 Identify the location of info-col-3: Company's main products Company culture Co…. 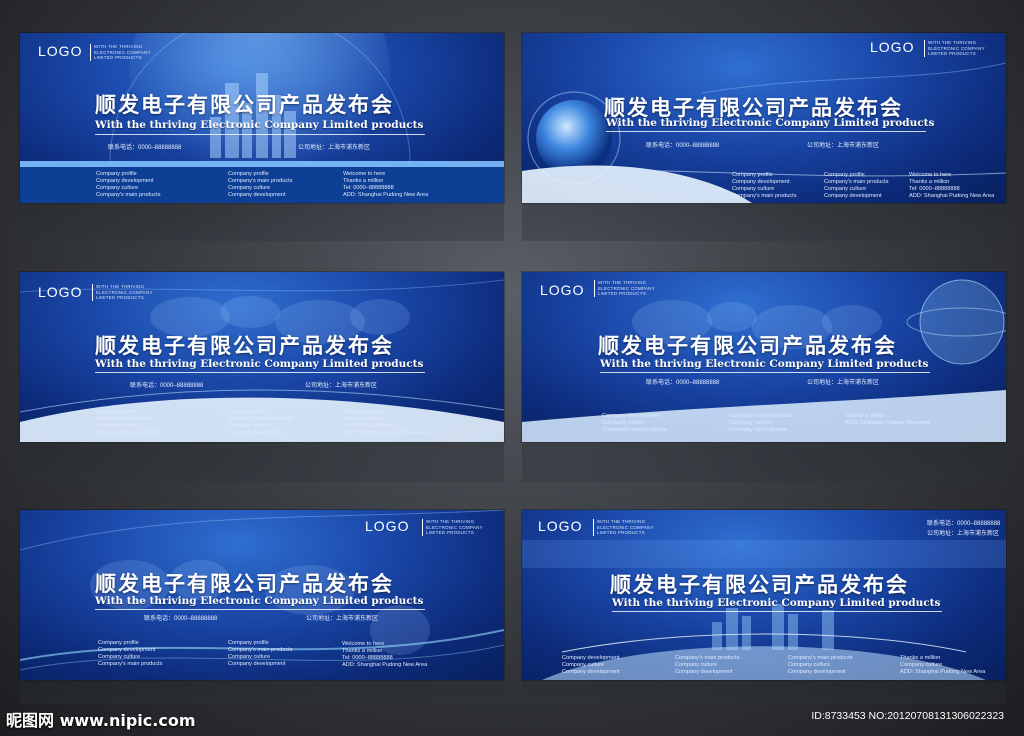
(820, 665).